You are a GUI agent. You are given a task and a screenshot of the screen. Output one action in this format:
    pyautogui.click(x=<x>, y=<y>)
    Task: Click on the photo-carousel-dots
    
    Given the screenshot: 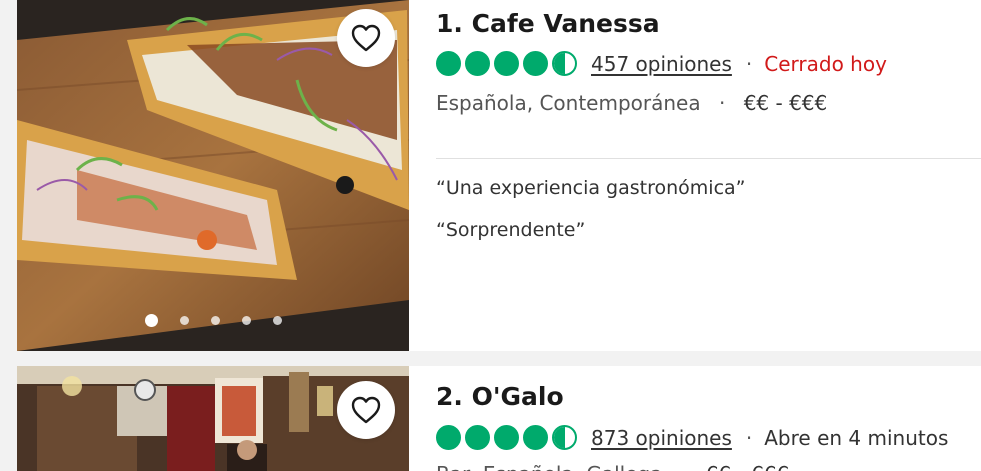 What is the action you would take?
    pyautogui.click(x=213, y=320)
    